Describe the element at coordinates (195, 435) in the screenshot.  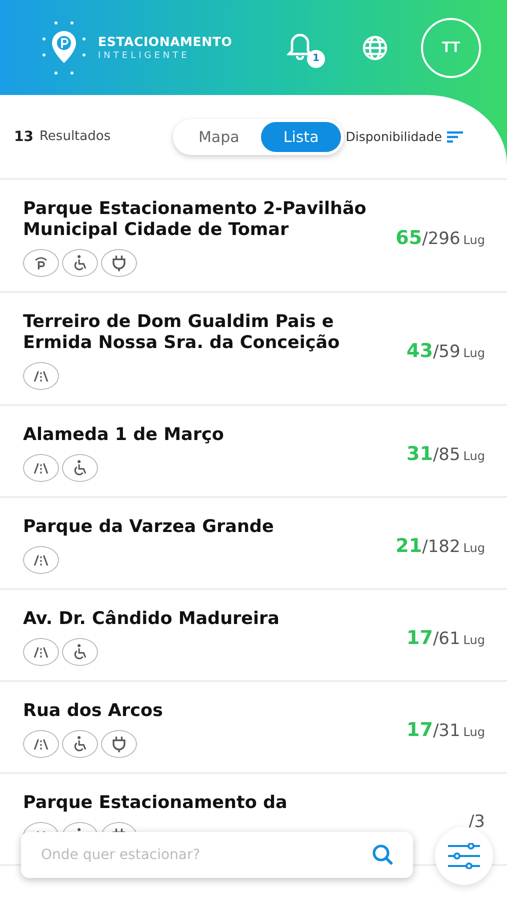
I see `park-name: Alameda 1 de Março` at that location.